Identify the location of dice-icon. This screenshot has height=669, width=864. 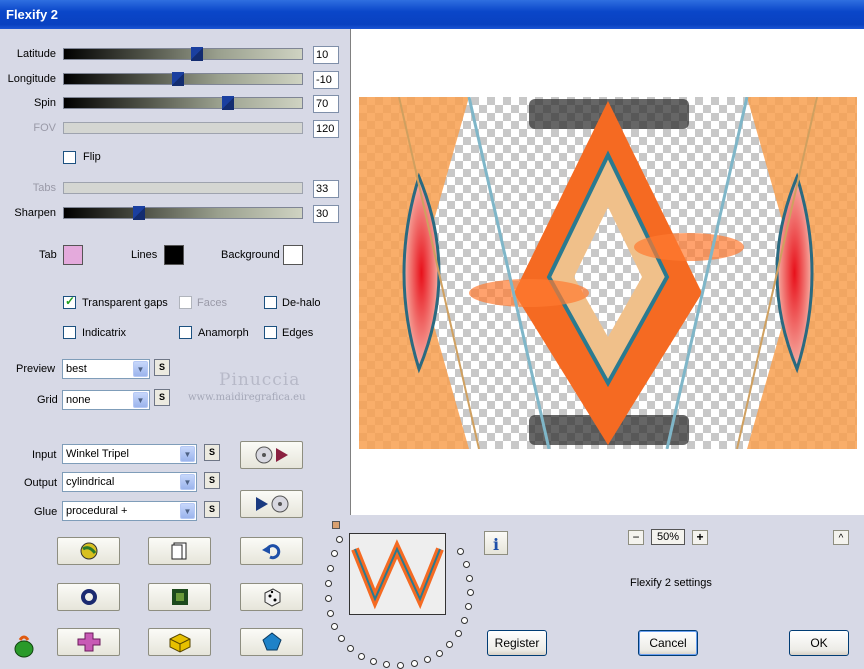
(272, 597).